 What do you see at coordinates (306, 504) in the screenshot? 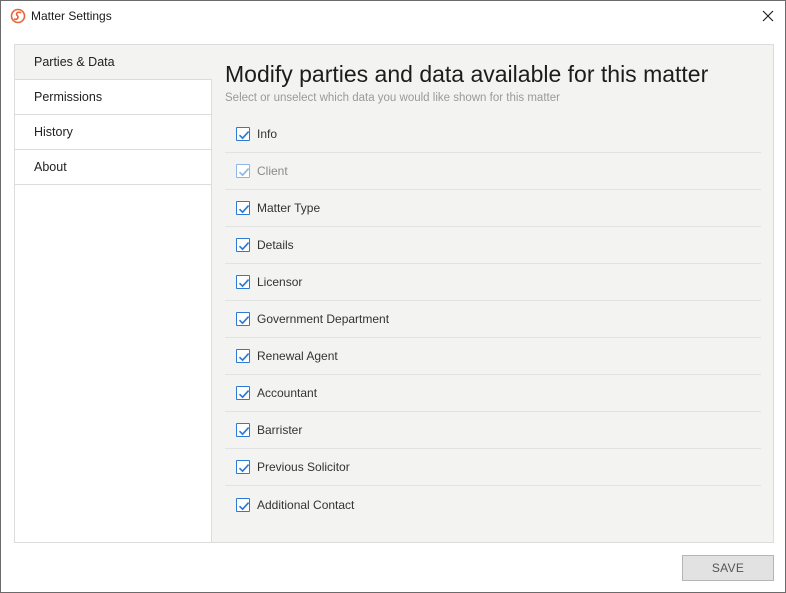
I see `option-label: Additional Contact` at bounding box center [306, 504].